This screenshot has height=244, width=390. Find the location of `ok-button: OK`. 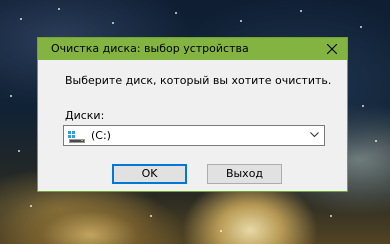

ok-button: OK is located at coordinates (149, 174).